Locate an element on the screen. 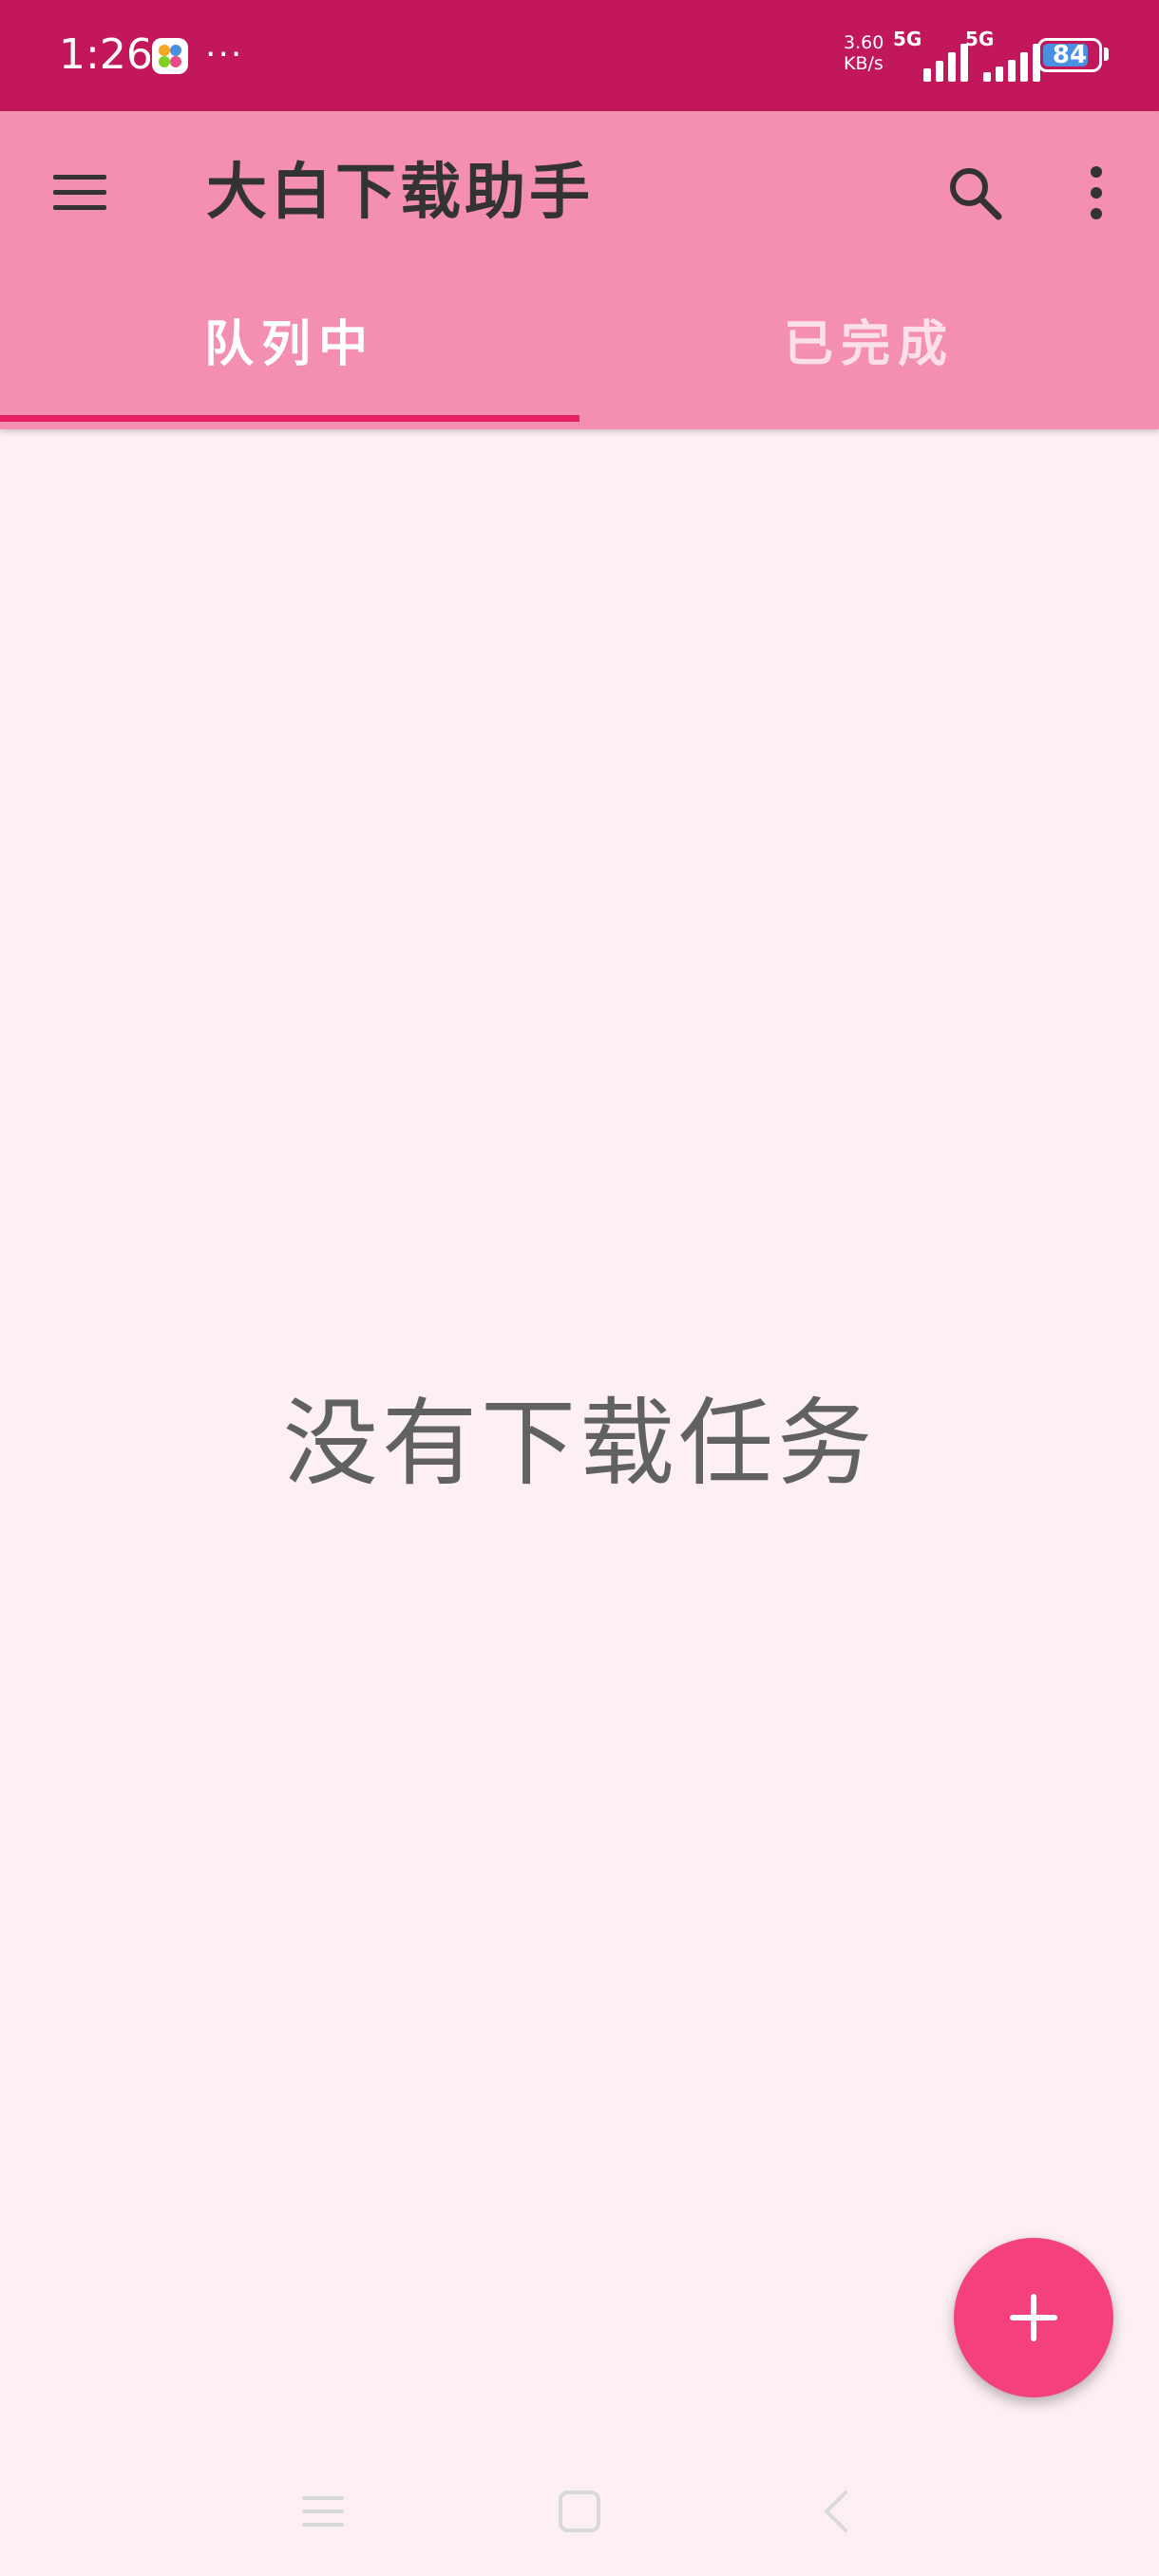 This screenshot has height=2576, width=1159. nav-recents-button is located at coordinates (323, 2511).